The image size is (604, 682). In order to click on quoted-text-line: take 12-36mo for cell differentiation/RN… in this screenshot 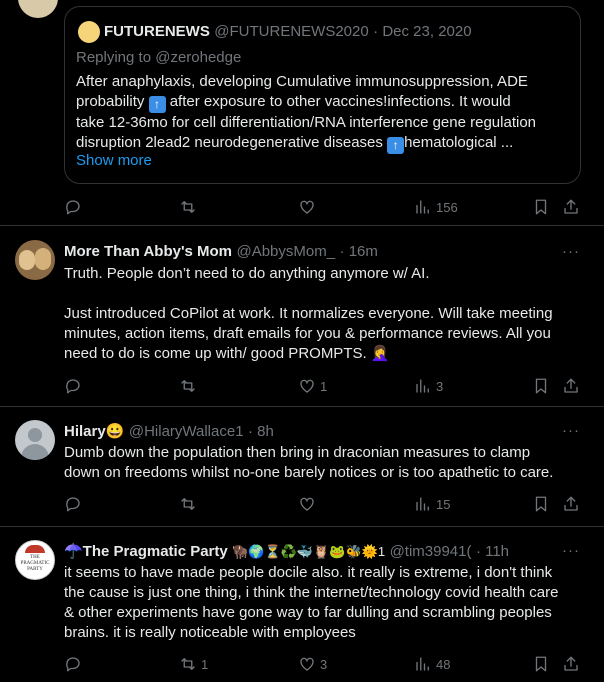, I will do `click(306, 122)`.